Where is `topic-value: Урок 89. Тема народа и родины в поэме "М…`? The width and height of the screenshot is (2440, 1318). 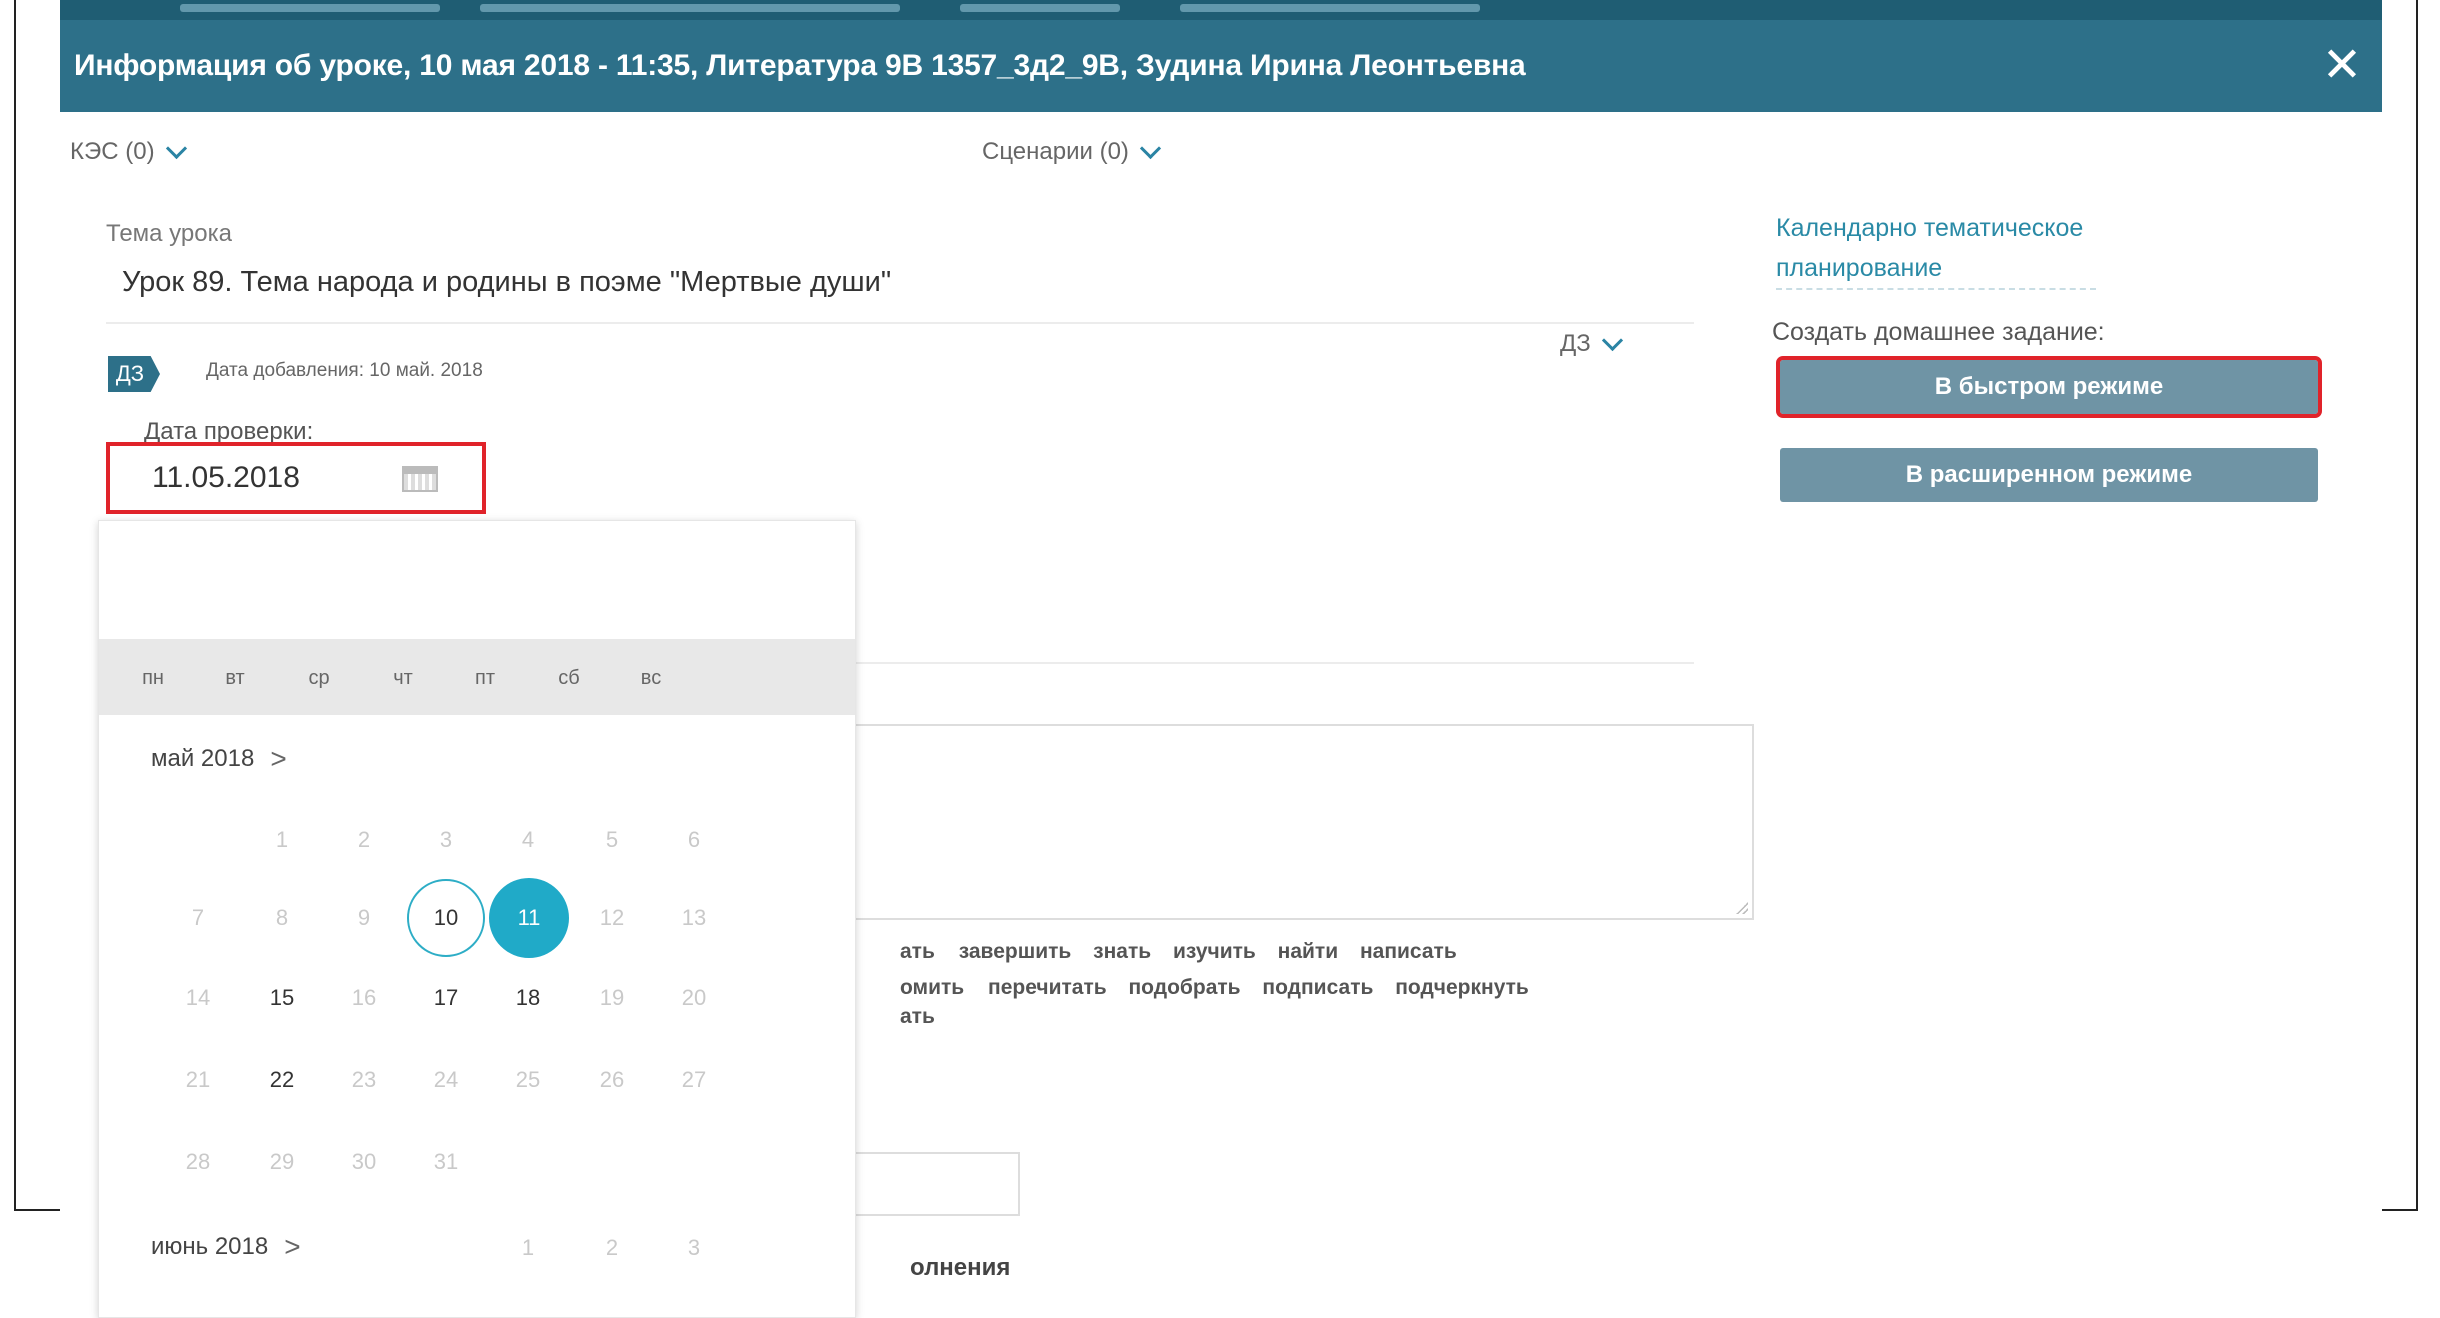 topic-value: Урок 89. Тема народа и родины в поэме "М… is located at coordinates (507, 282).